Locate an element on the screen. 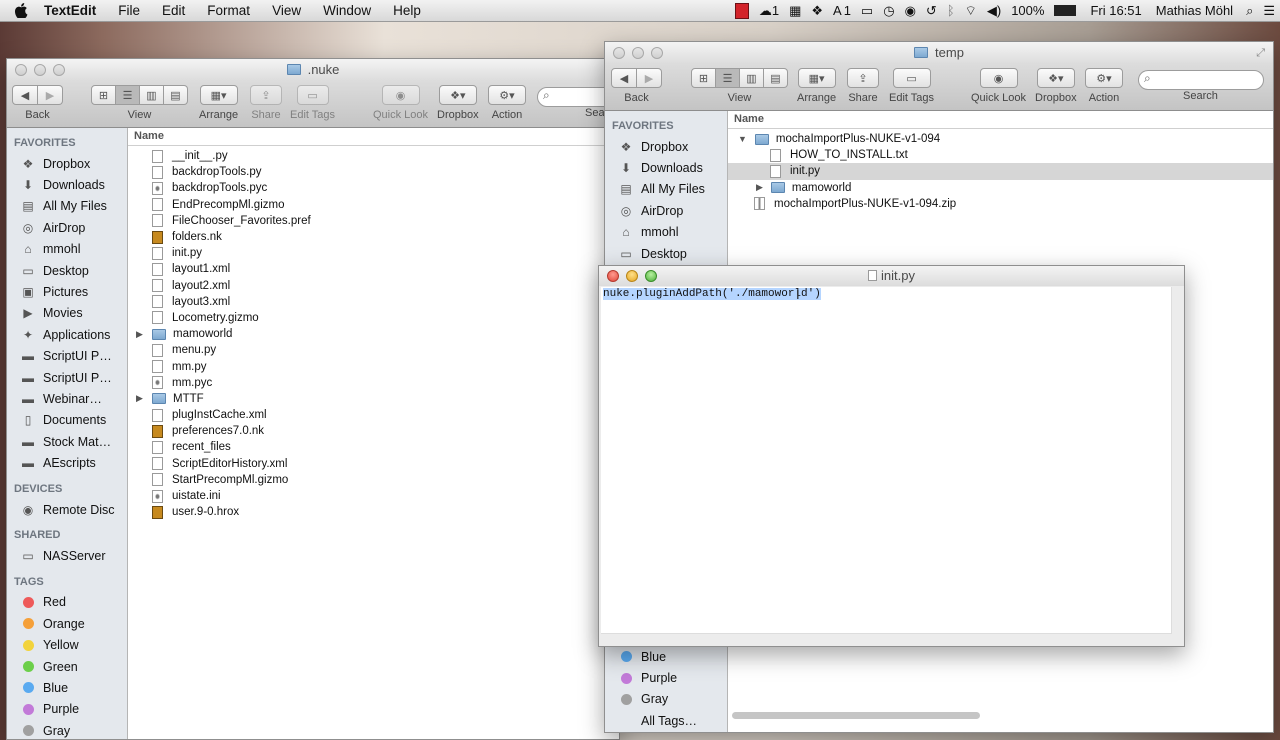 The width and height of the screenshot is (1280, 740). sidebar-item: Purple is located at coordinates (666, 677).